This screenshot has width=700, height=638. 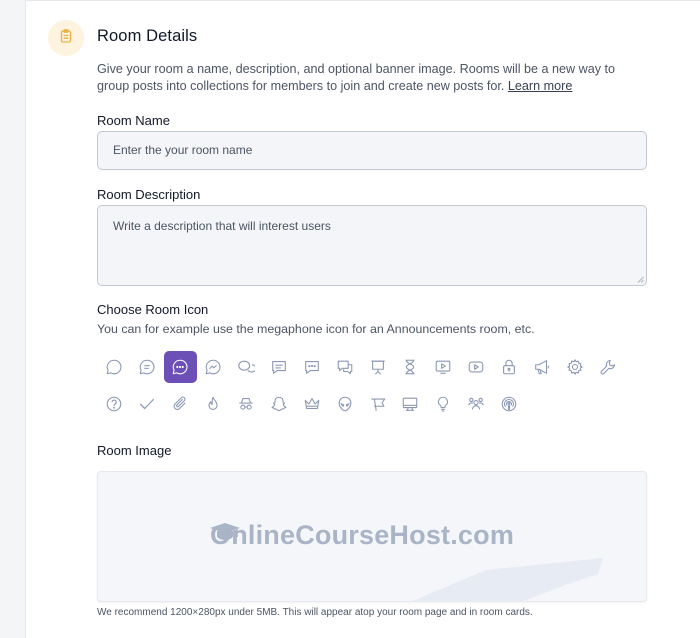 I want to click on spy-icon, so click(x=246, y=404).